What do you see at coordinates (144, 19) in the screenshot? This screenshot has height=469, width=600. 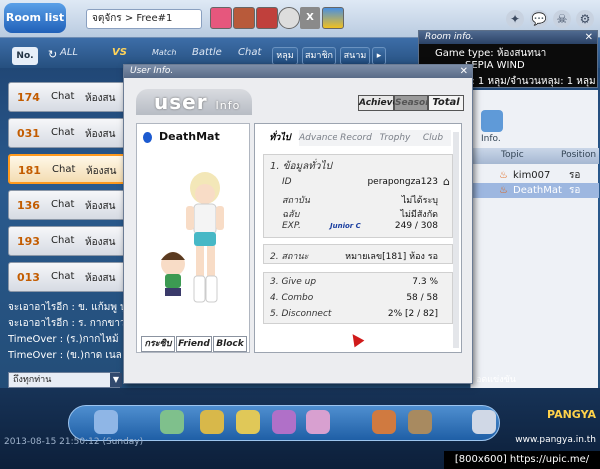 I see `channel-selector: จตุจักร > Free#1` at bounding box center [144, 19].